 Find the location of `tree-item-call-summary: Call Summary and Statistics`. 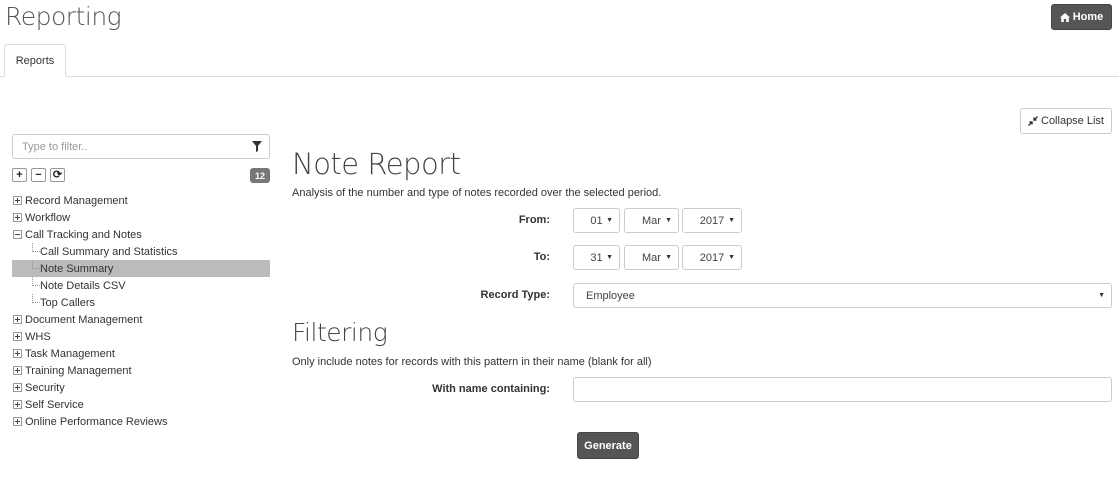

tree-item-call-summary: Call Summary and Statistics is located at coordinates (141, 251).